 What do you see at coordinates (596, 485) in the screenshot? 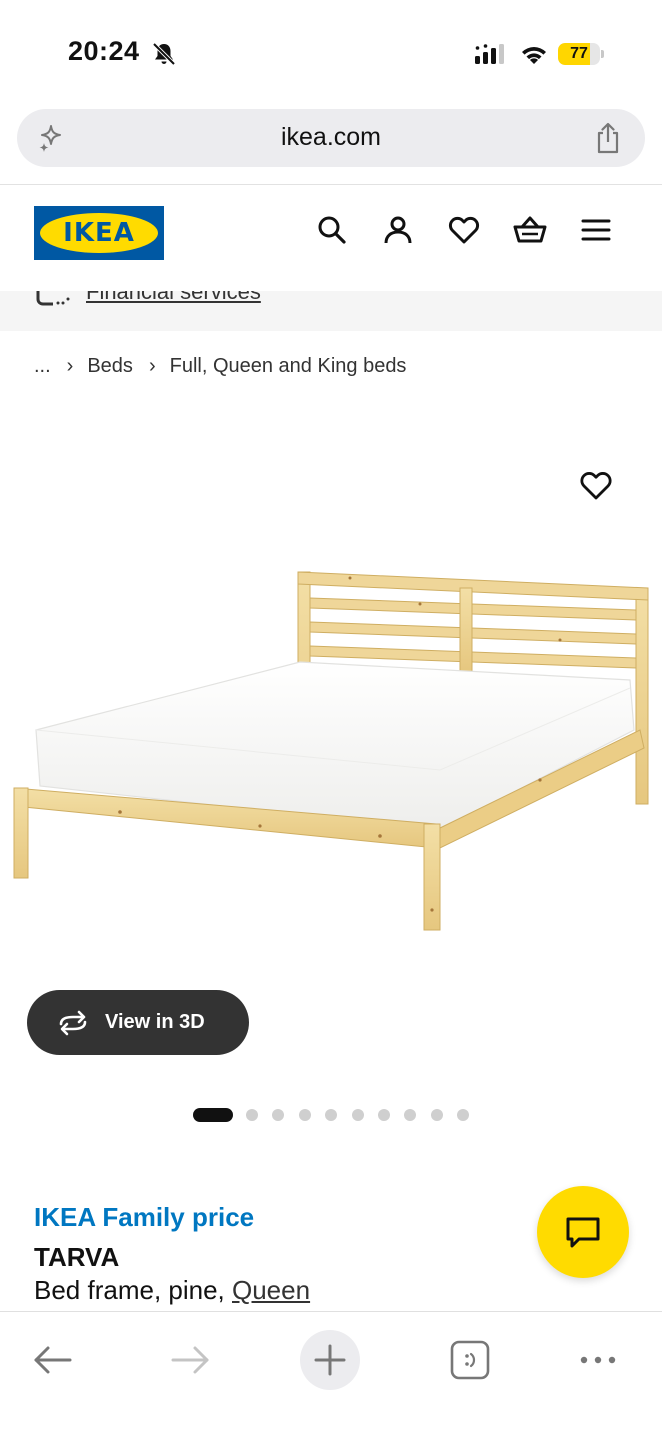
I see `favourite-heart-icon` at bounding box center [596, 485].